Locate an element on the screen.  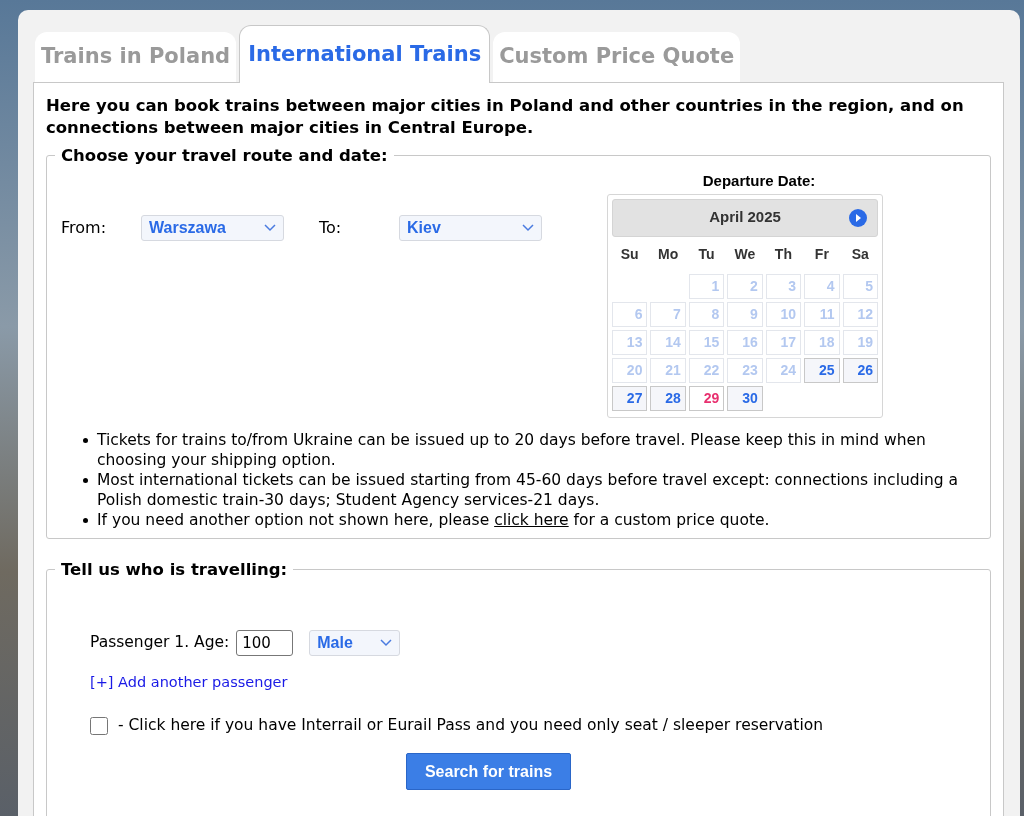
calendar-heading: Departure Date: is located at coordinates (759, 181).